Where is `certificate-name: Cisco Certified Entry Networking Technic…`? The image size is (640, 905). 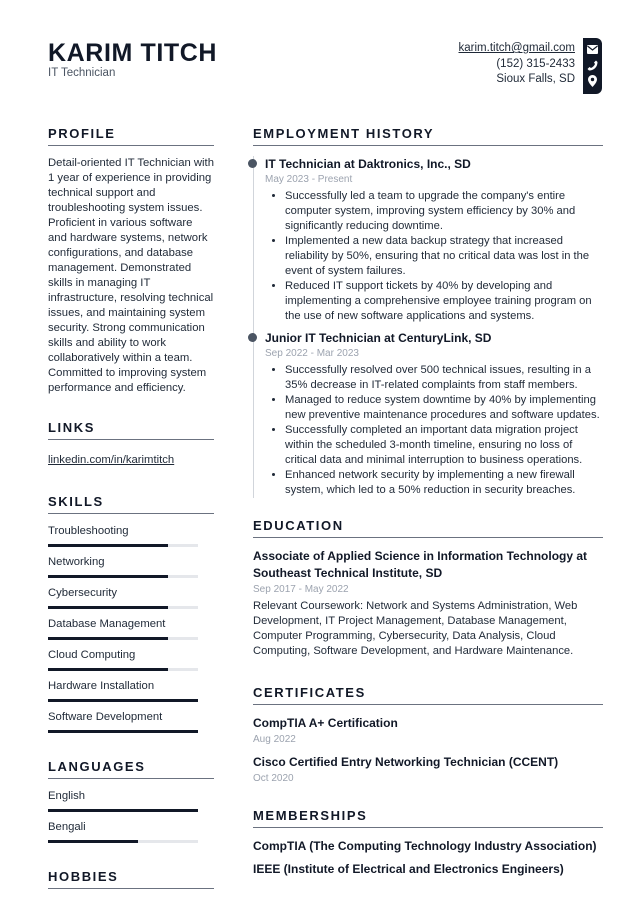 certificate-name: Cisco Certified Entry Networking Technic… is located at coordinates (406, 762).